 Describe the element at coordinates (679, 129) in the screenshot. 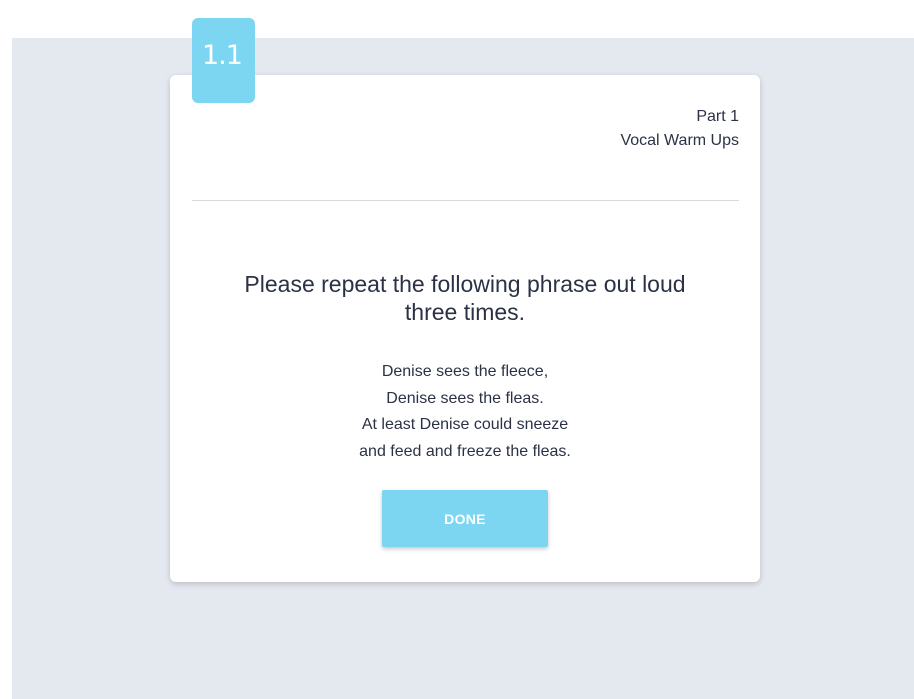

I see `part-info: Part 1 Vocal Warm Ups` at that location.